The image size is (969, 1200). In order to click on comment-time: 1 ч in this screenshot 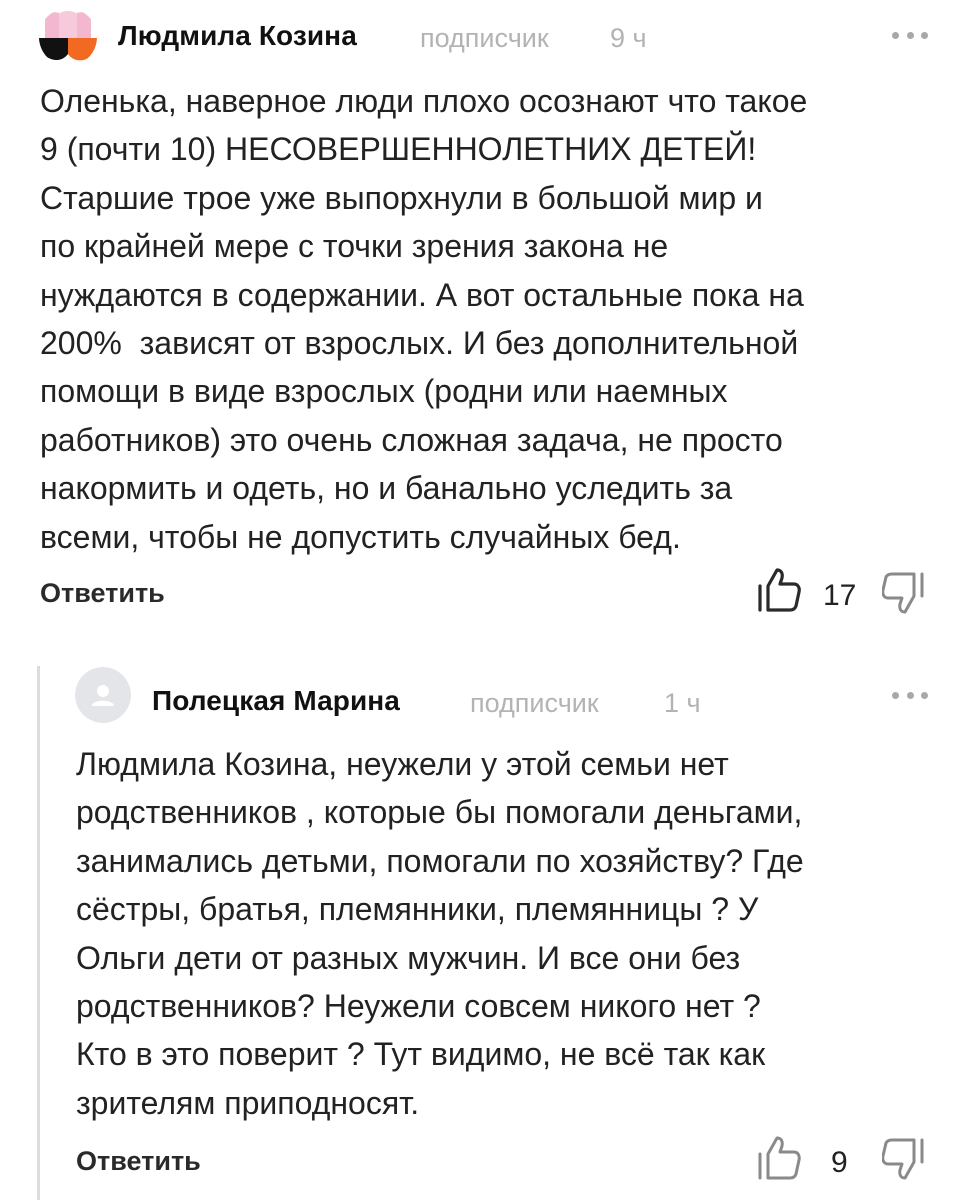, I will do `click(682, 703)`.